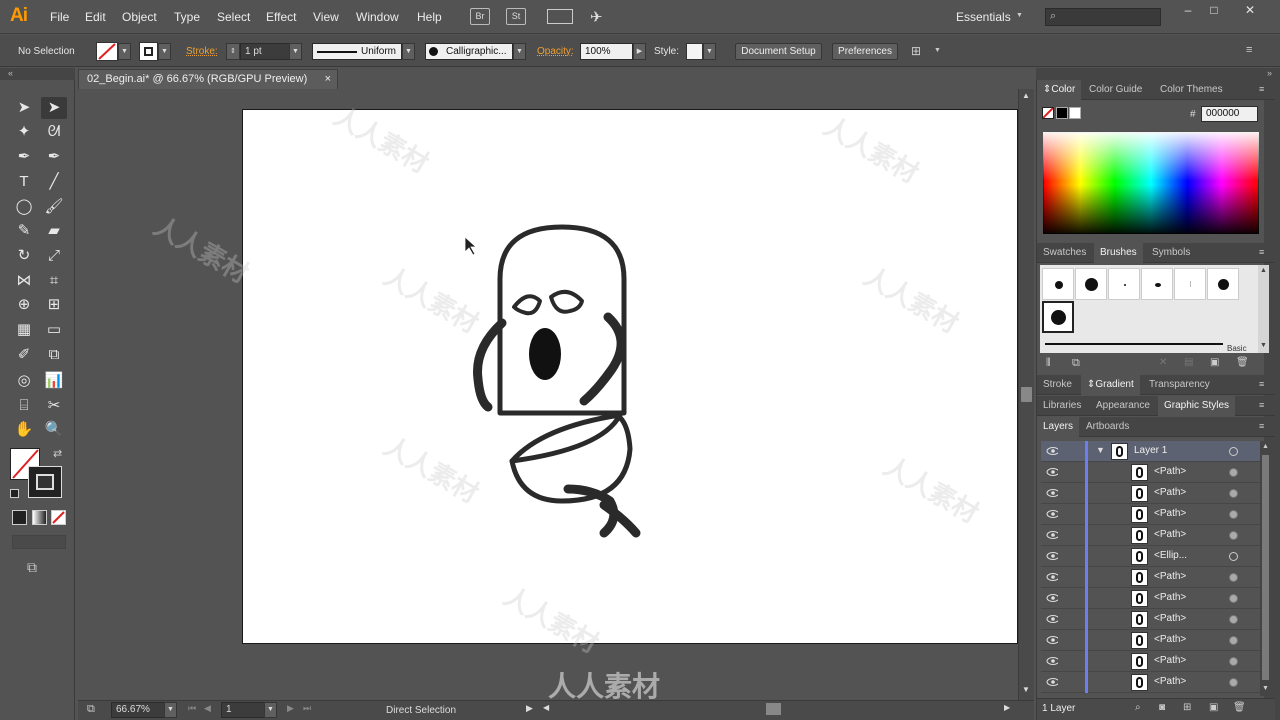 Image resolution: width=1280 pixels, height=720 pixels. I want to click on menu-file: File, so click(59, 17).